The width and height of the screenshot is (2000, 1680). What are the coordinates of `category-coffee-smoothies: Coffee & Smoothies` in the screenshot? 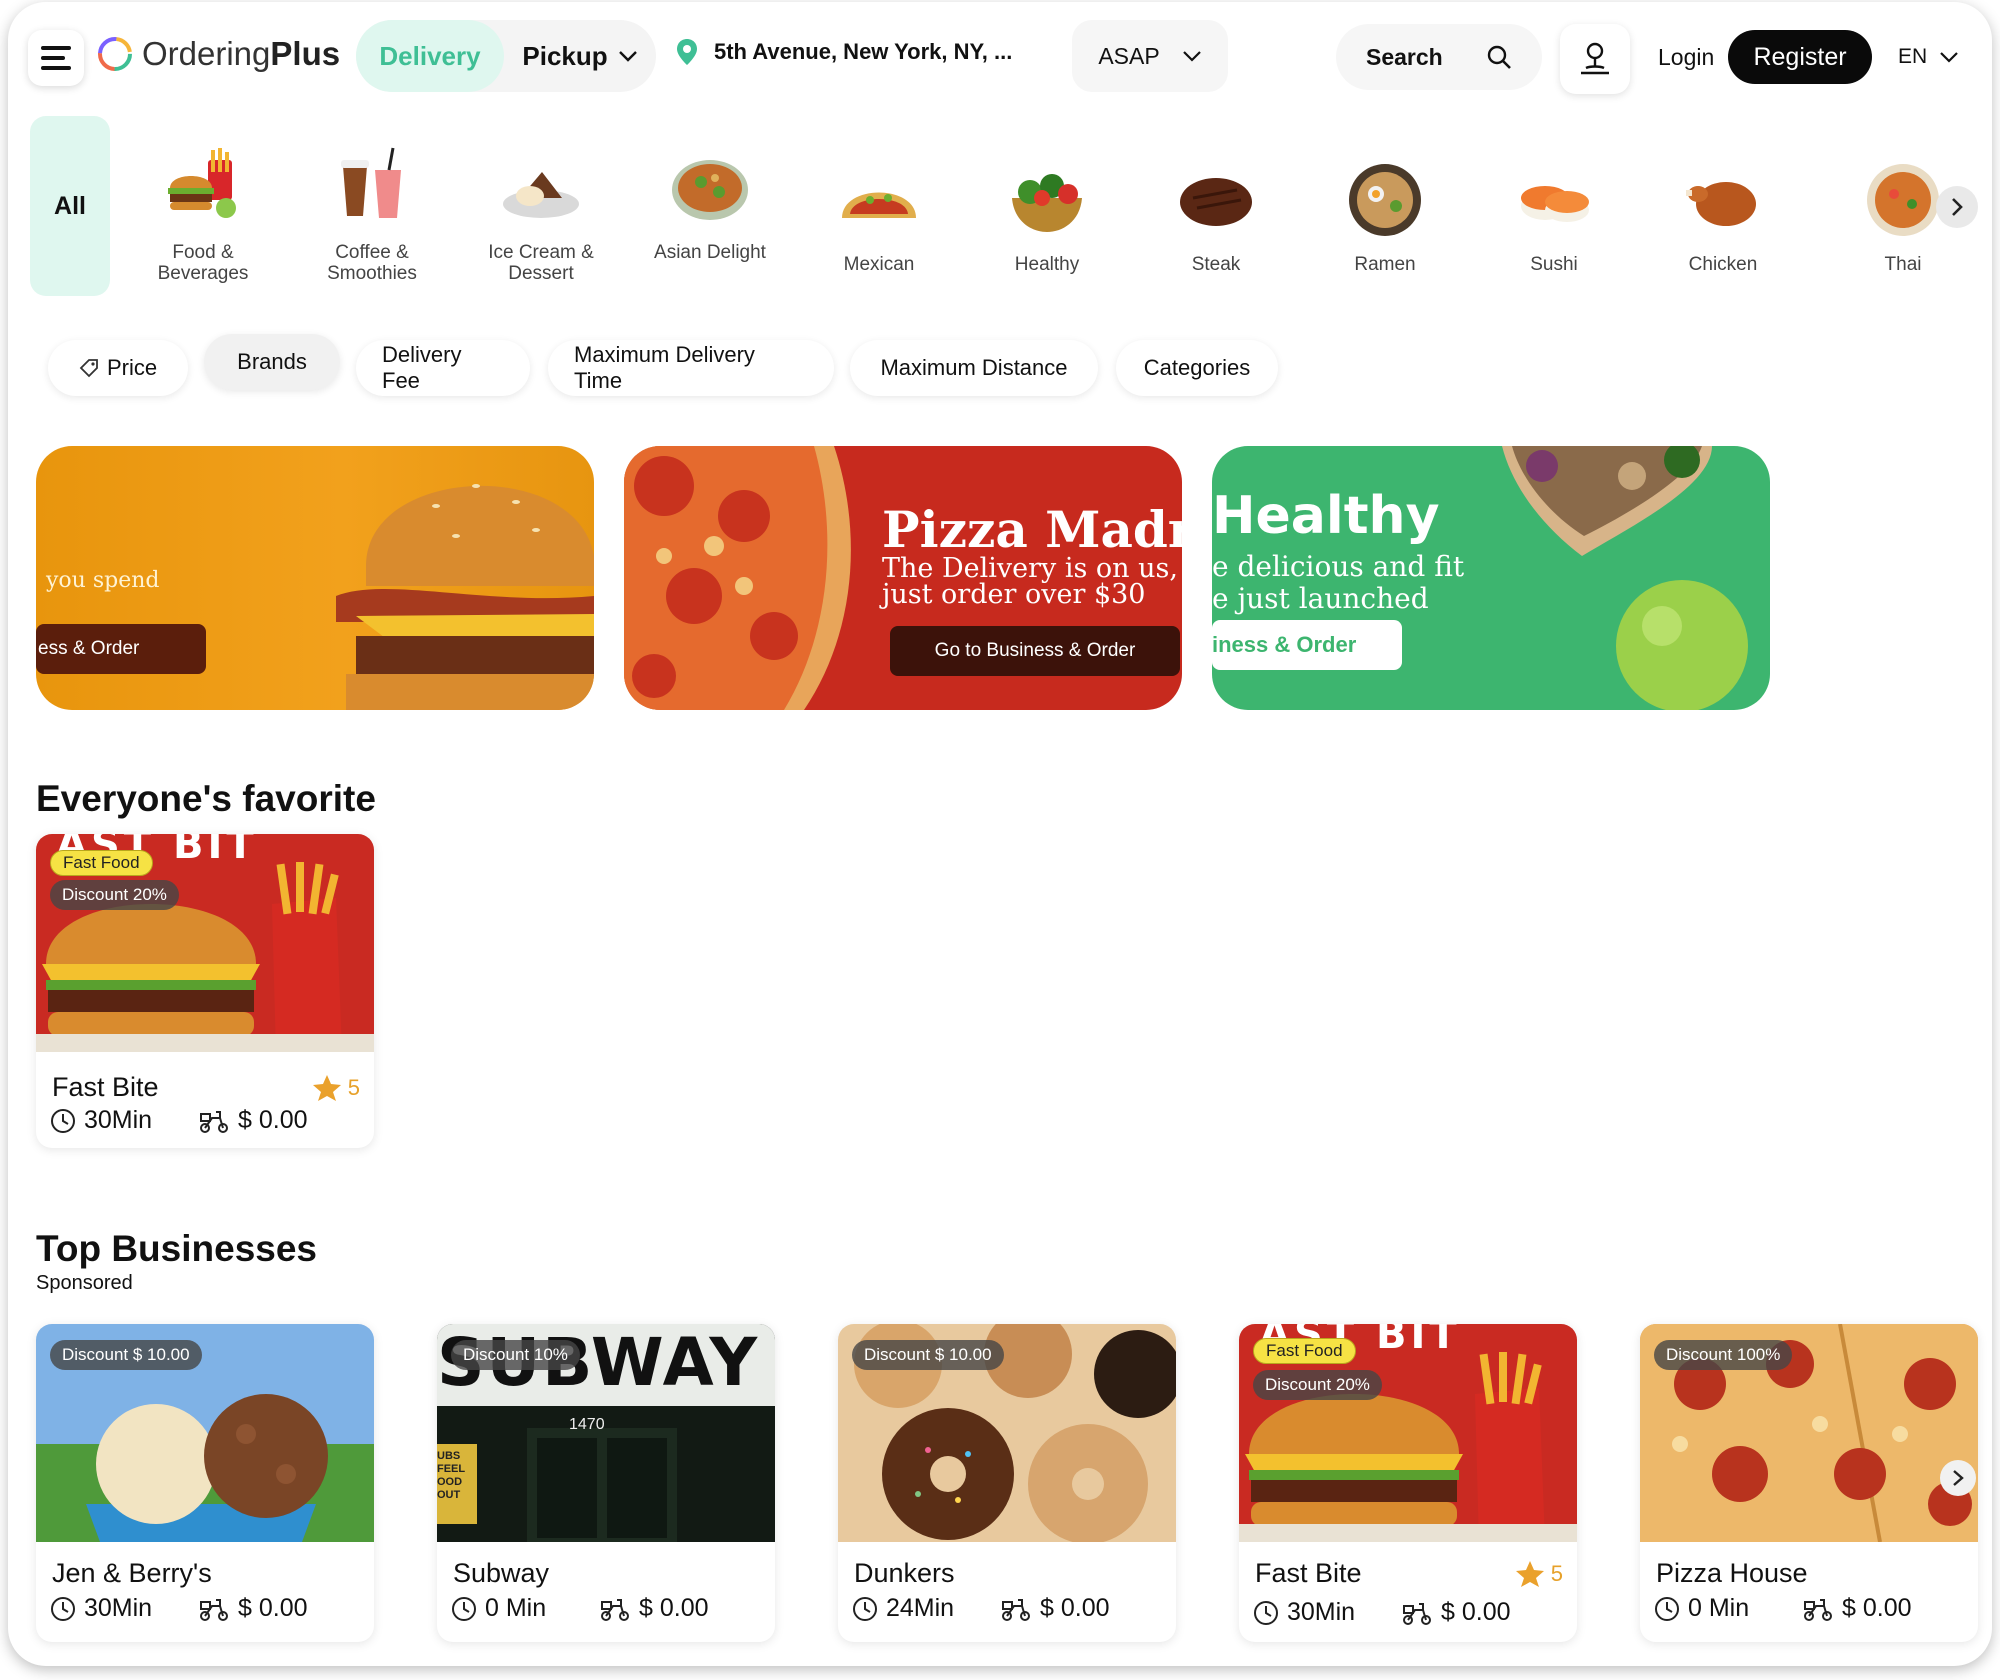 It's located at (372, 208).